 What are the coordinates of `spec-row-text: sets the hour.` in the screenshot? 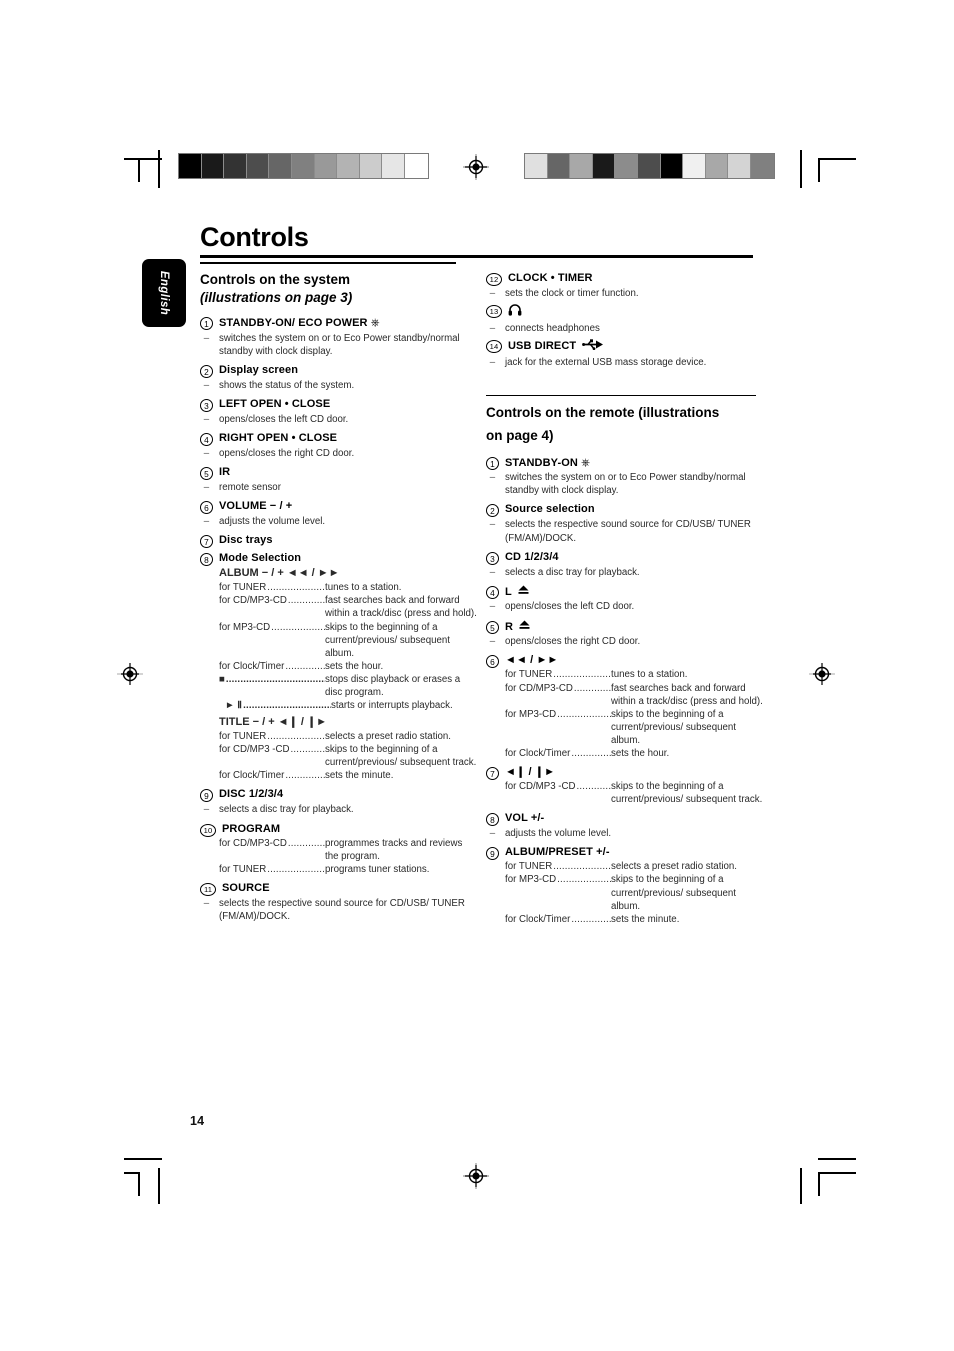 It's located at (354, 666).